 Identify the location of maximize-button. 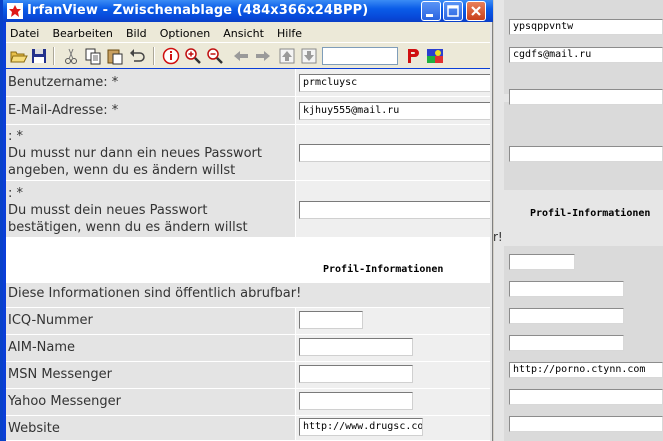
(453, 11).